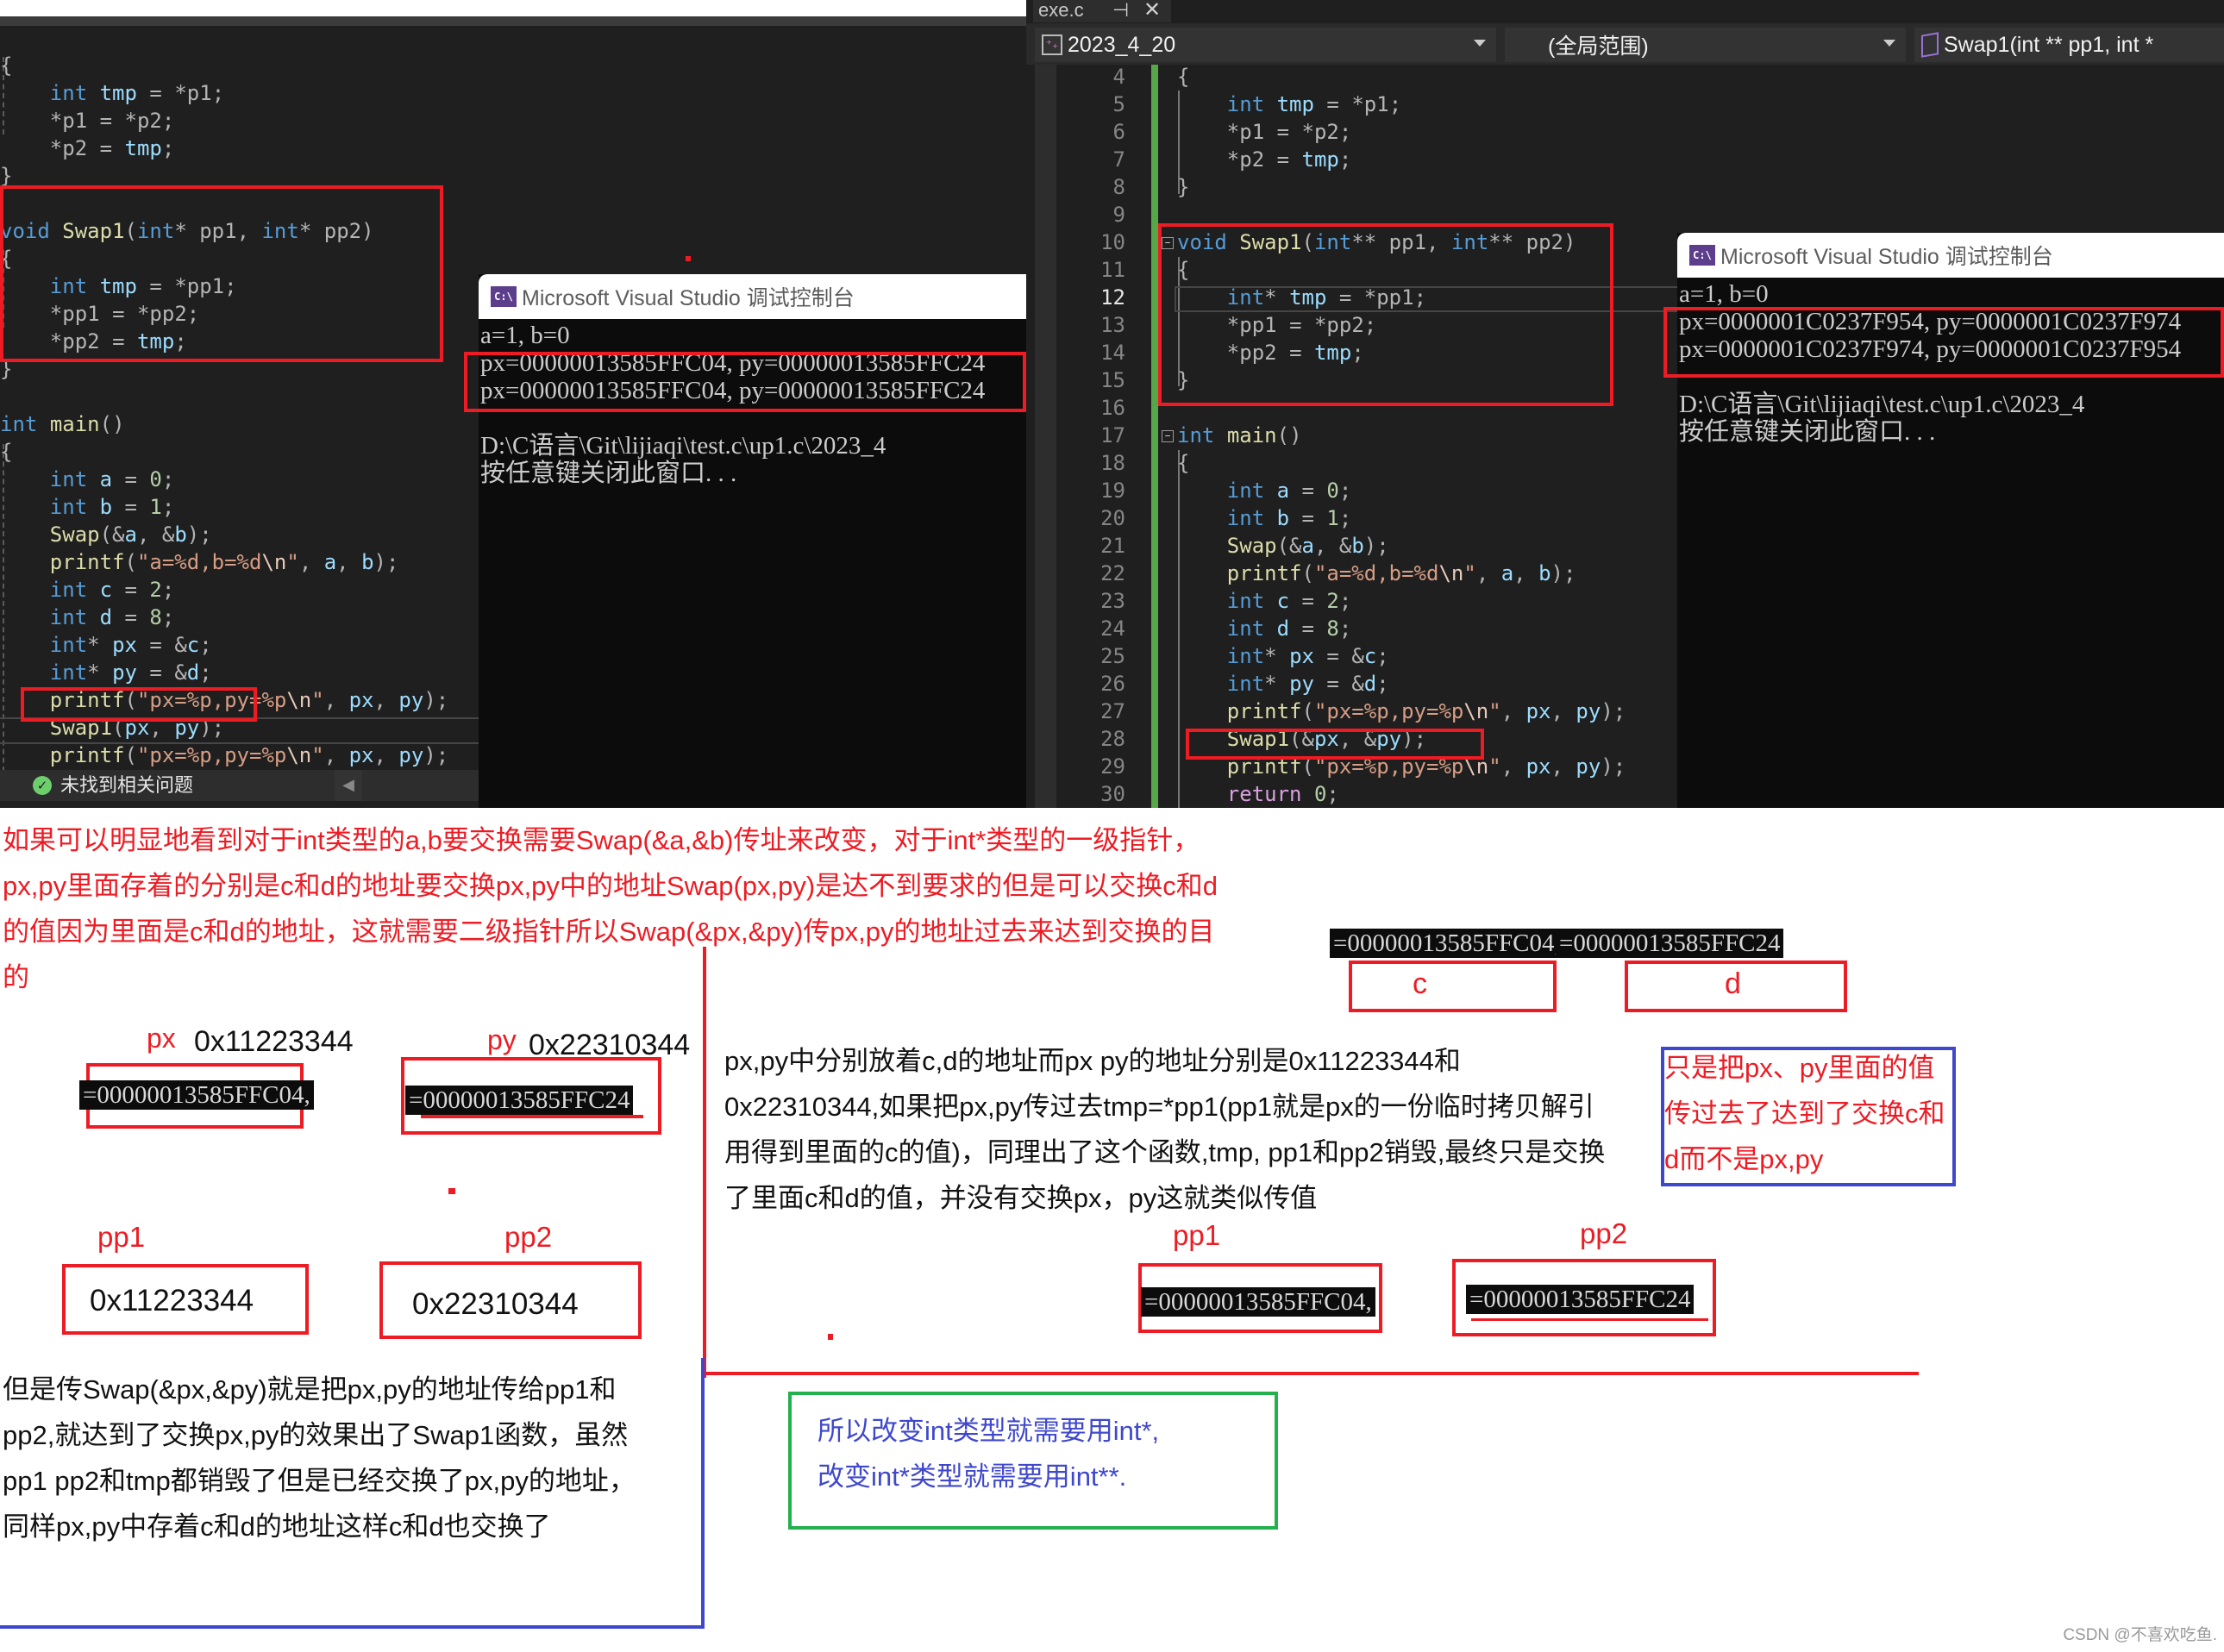 This screenshot has height=1652, width=2224. What do you see at coordinates (1155, 436) in the screenshot?
I see `change-tracking-bar` at bounding box center [1155, 436].